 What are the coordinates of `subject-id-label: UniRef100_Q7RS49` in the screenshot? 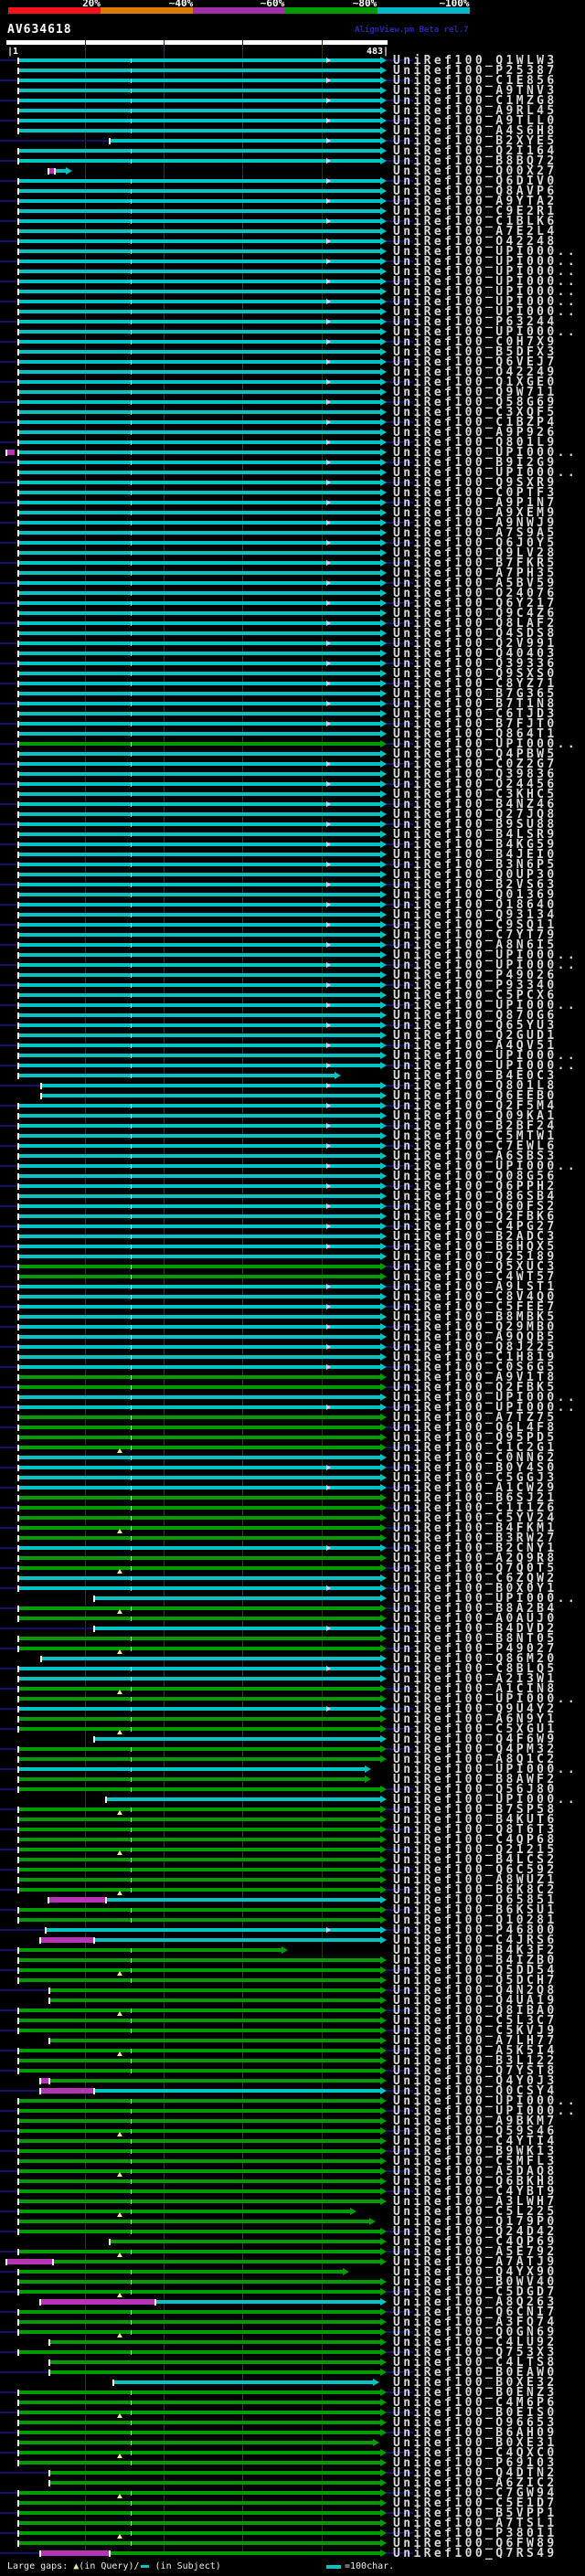 It's located at (476, 2554).